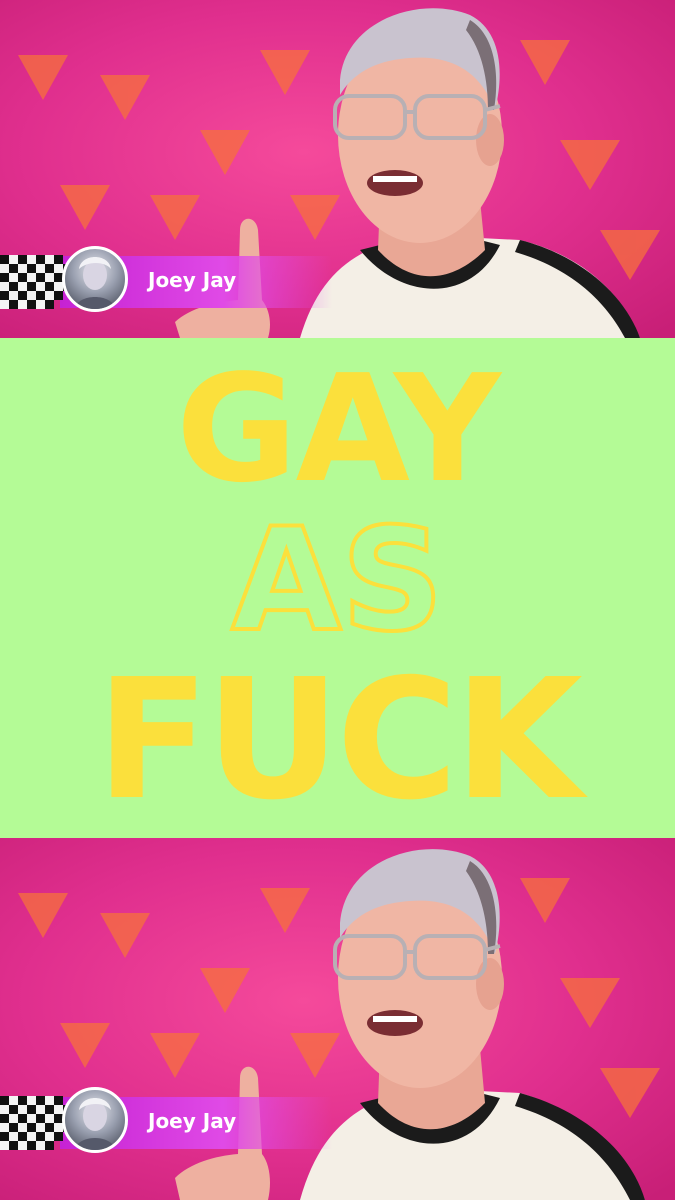 The height and width of the screenshot is (1200, 675). What do you see at coordinates (338, 429) in the screenshot?
I see `caption-line-1: GAY` at bounding box center [338, 429].